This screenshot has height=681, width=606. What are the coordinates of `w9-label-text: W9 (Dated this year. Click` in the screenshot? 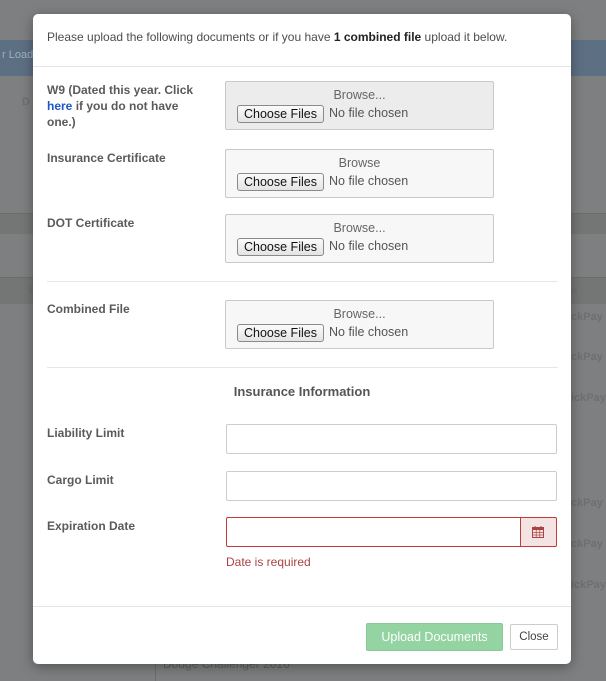 It's located at (120, 90).